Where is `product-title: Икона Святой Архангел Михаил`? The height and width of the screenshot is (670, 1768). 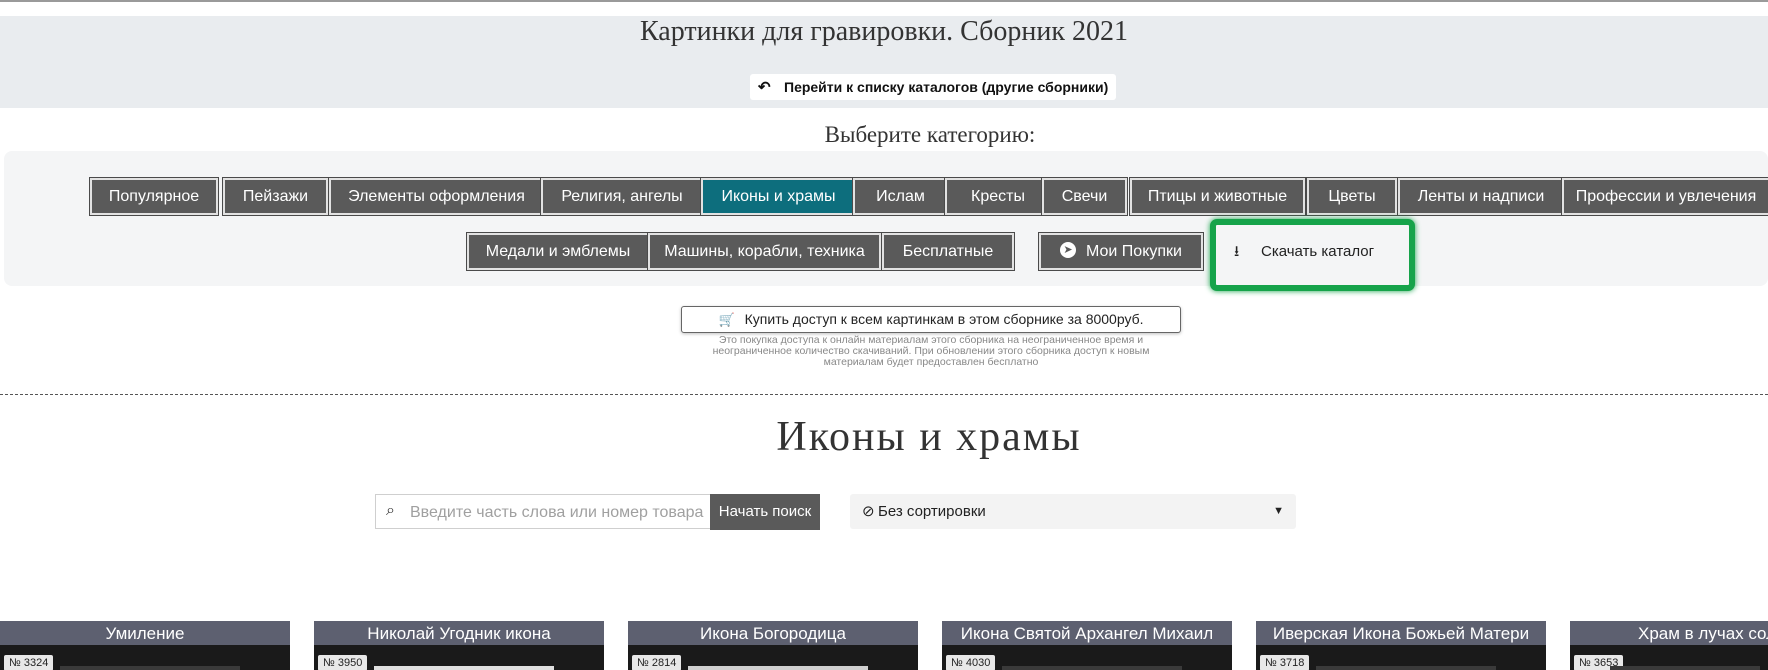 product-title: Икона Святой Архангел Михаил is located at coordinates (1087, 633).